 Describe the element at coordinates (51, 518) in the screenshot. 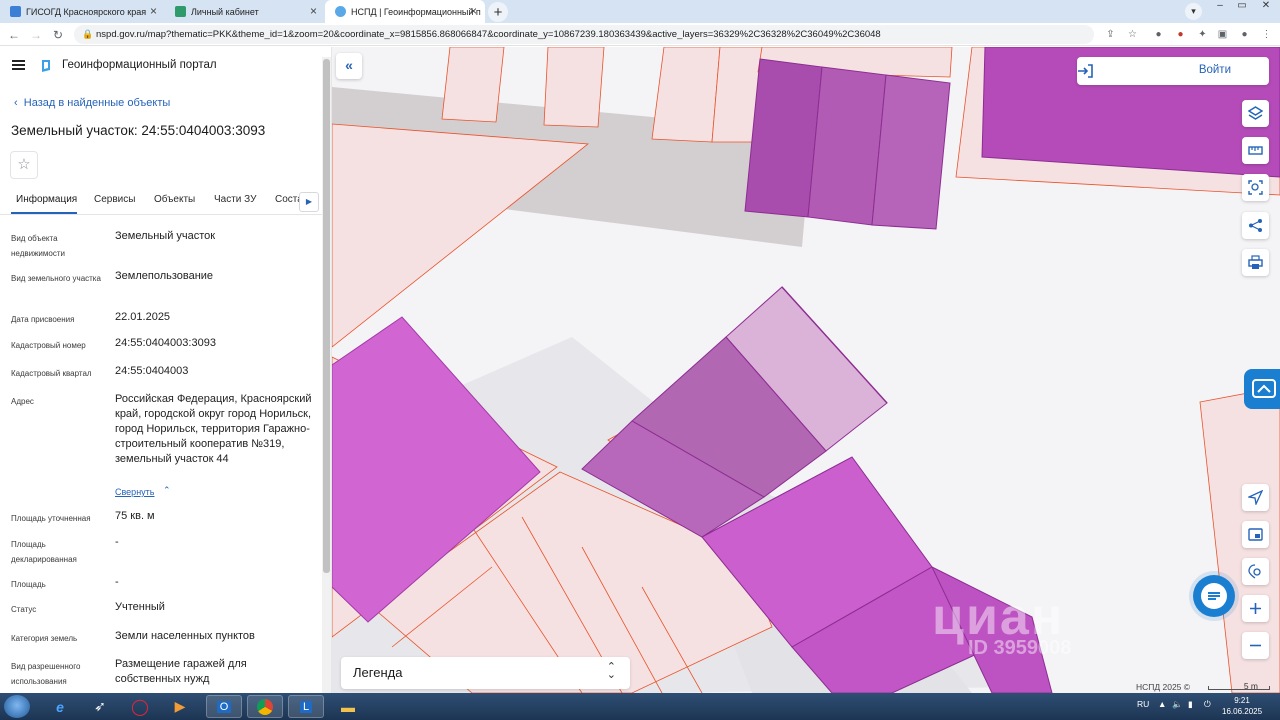

I see `field-label: Площадь уточненная` at that location.